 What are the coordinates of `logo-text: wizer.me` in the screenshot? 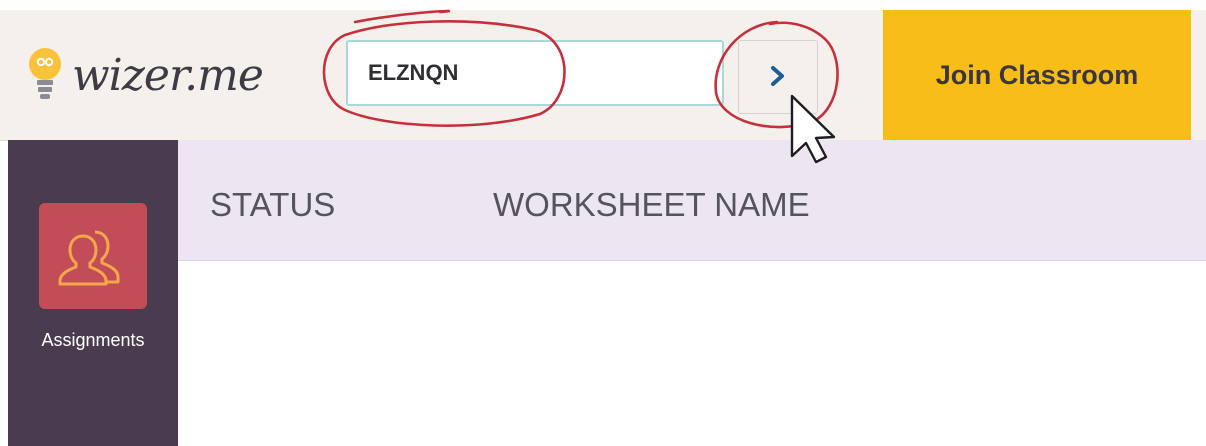 It's located at (168, 75).